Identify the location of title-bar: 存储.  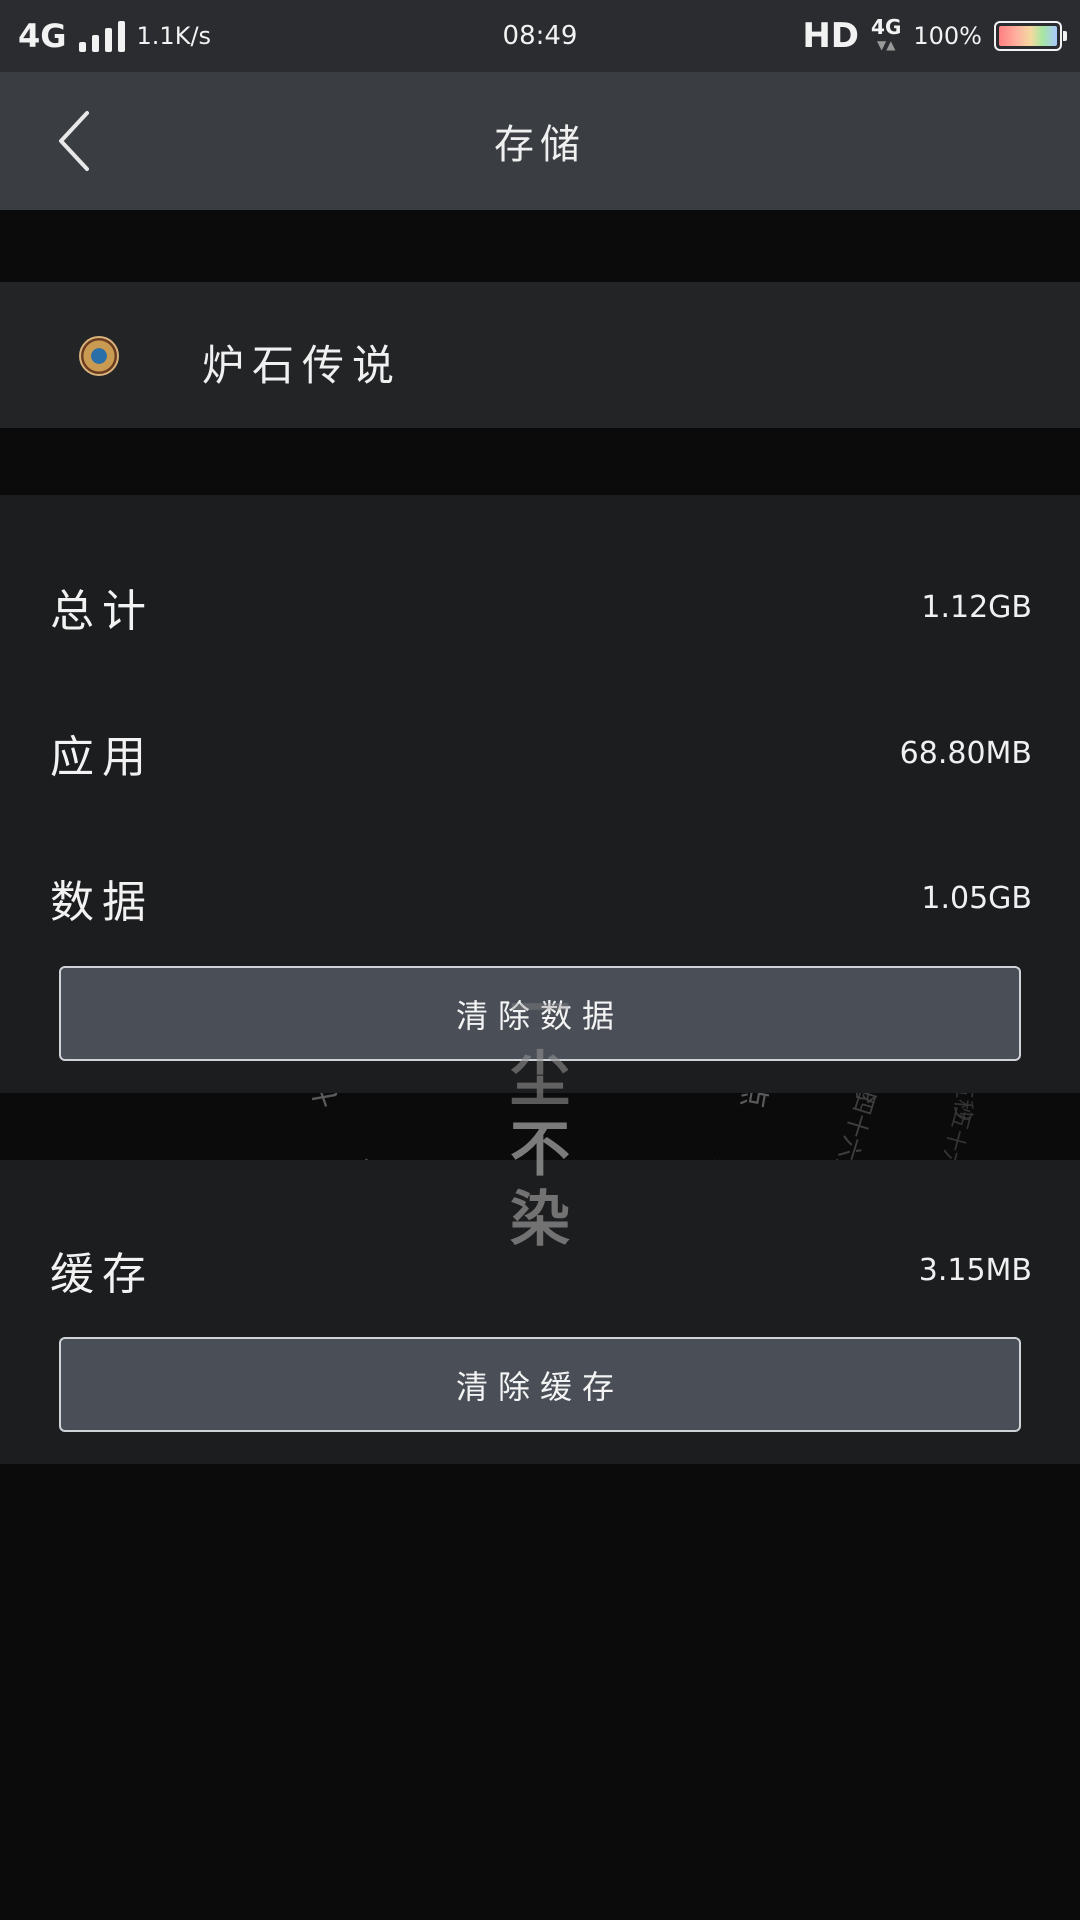
(540, 141).